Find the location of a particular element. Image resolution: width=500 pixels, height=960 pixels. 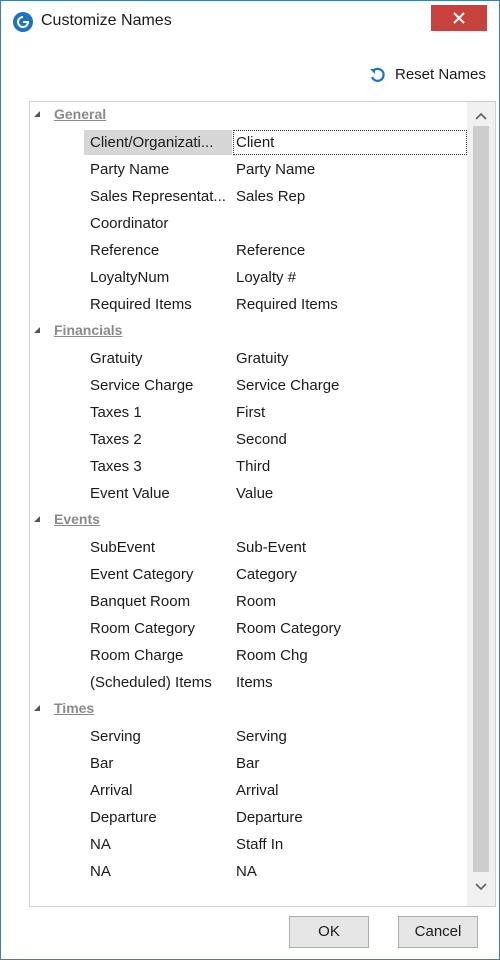

name-row: Room Charge Room Chg is located at coordinates (248, 655).